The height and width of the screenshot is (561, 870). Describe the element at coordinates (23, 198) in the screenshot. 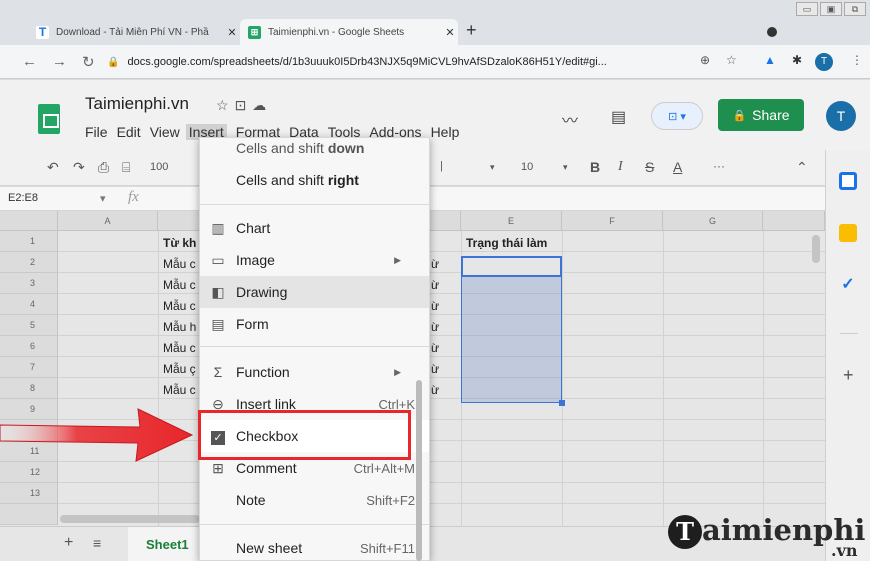

I see `name-box: E2:E8` at that location.